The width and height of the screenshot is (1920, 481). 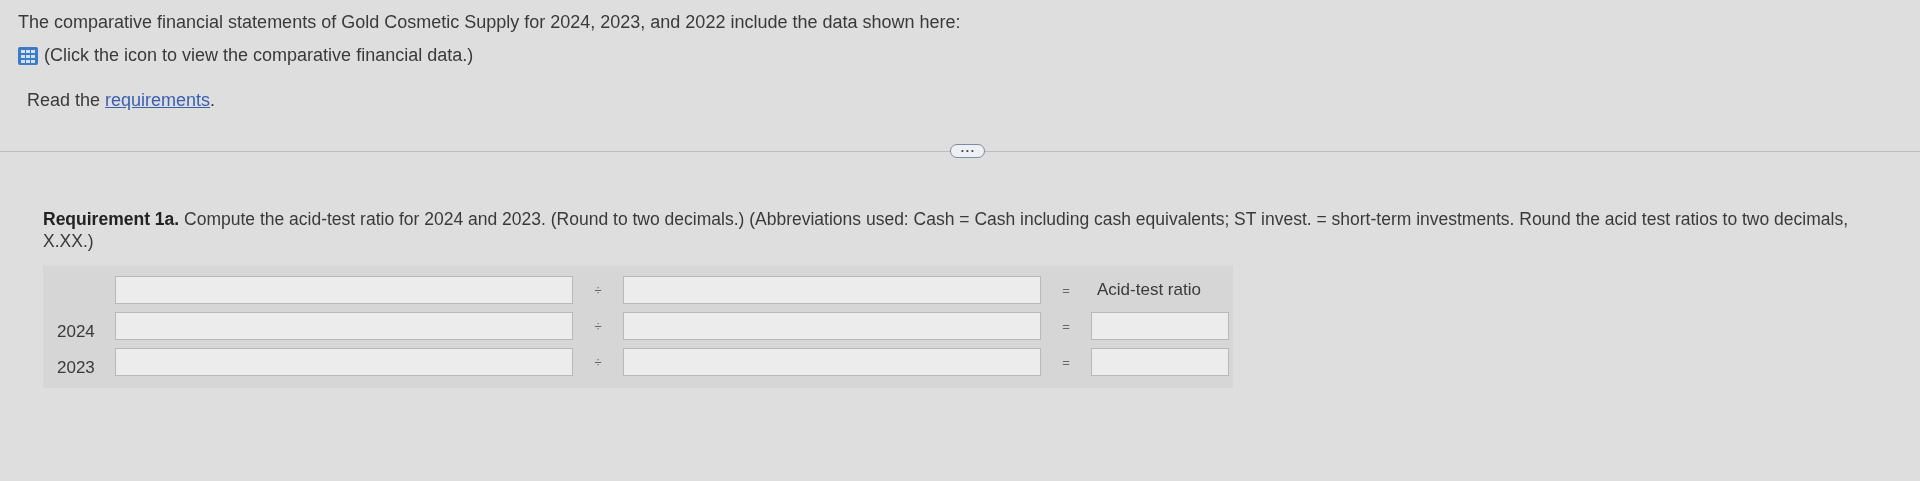 I want to click on read-requirements-text: Read the requirements., so click(x=122, y=100).